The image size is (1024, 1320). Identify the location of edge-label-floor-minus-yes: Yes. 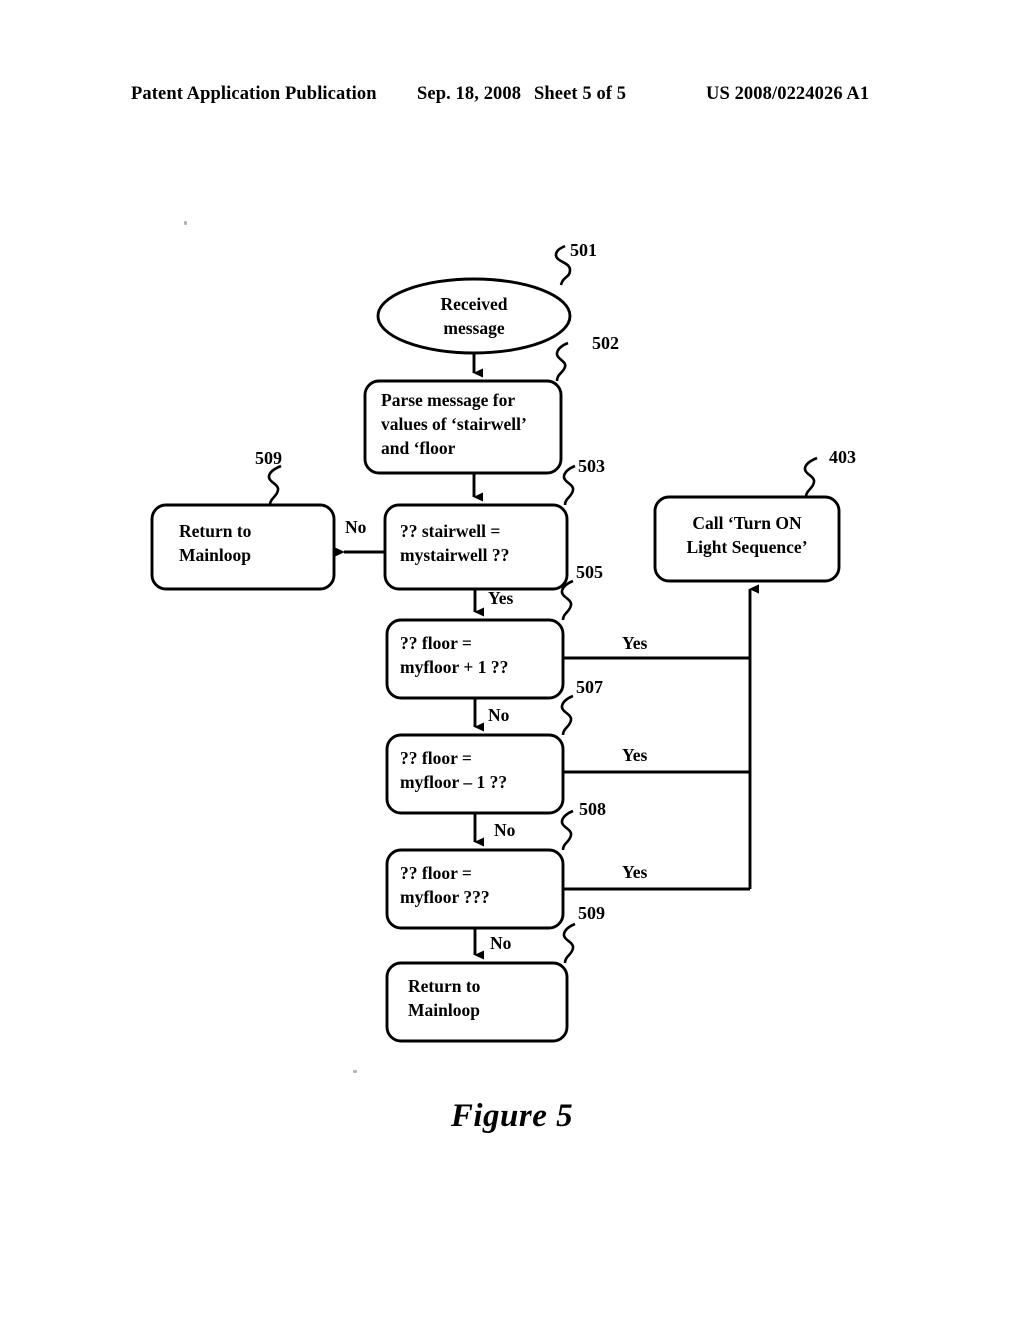
(635, 755).